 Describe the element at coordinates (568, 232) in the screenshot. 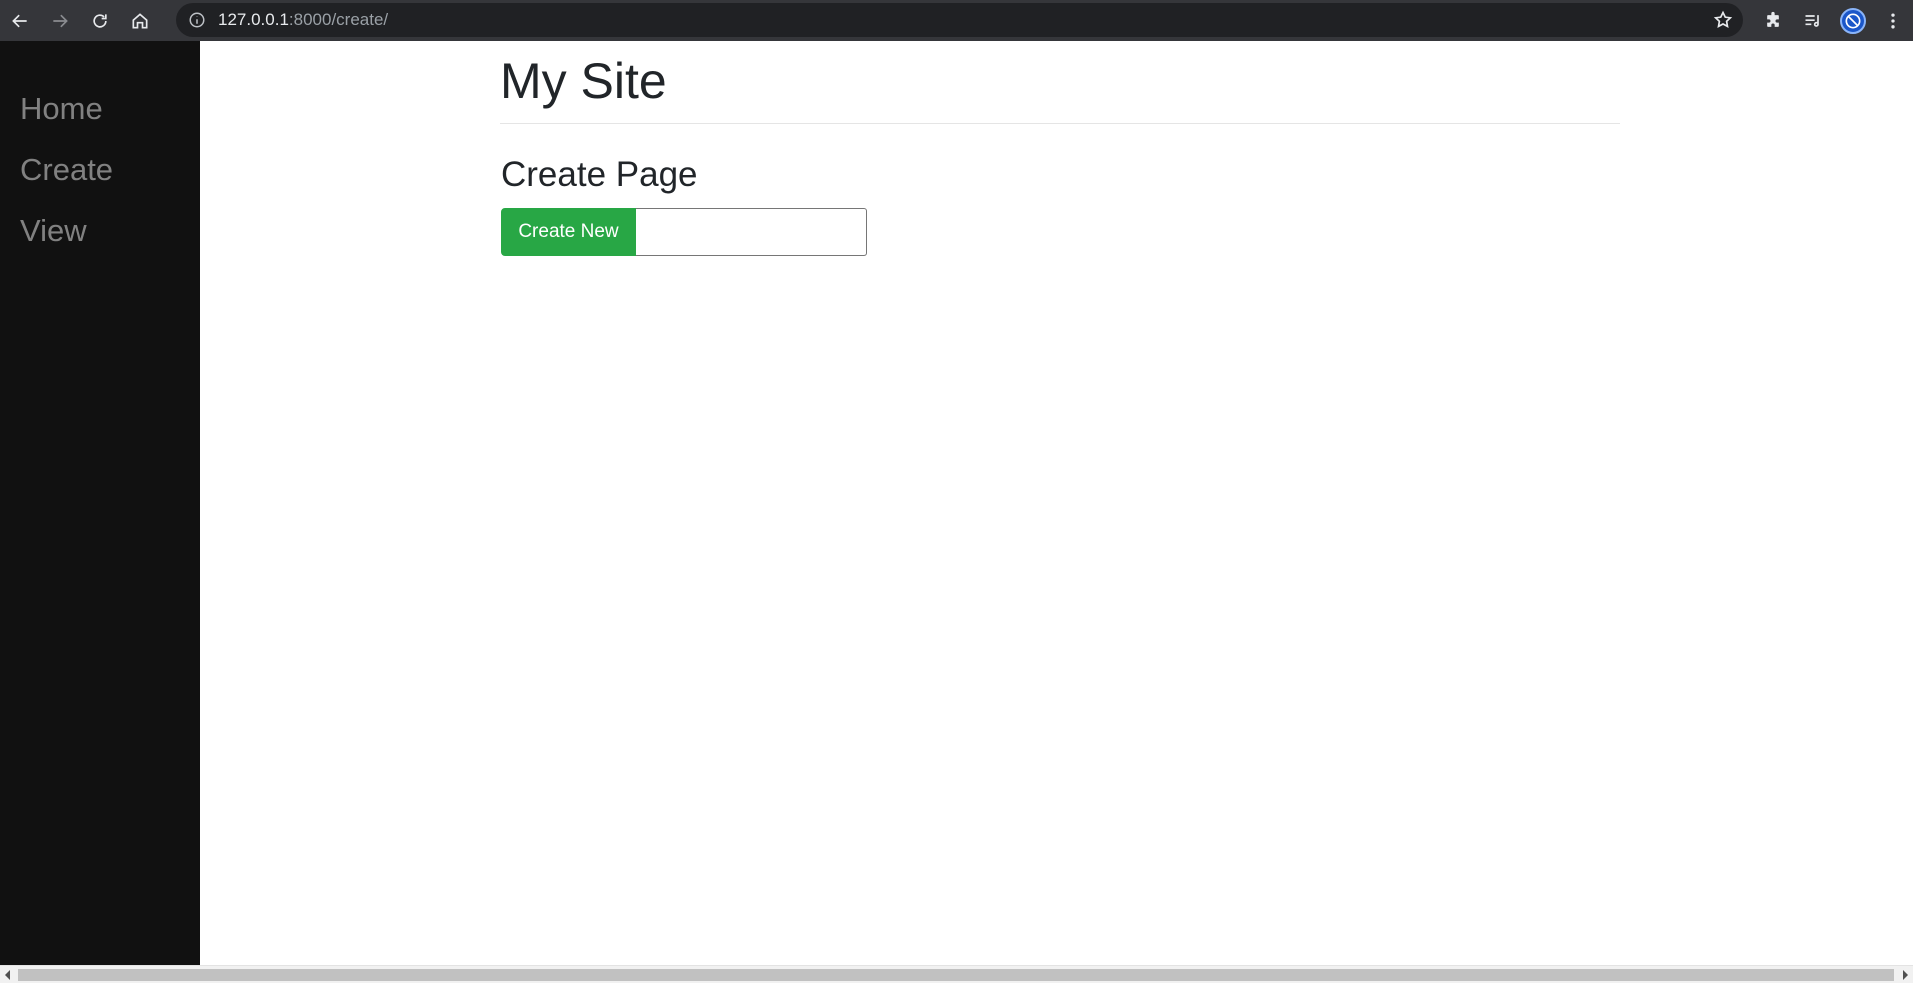

I see `create-new-button: Create New` at that location.